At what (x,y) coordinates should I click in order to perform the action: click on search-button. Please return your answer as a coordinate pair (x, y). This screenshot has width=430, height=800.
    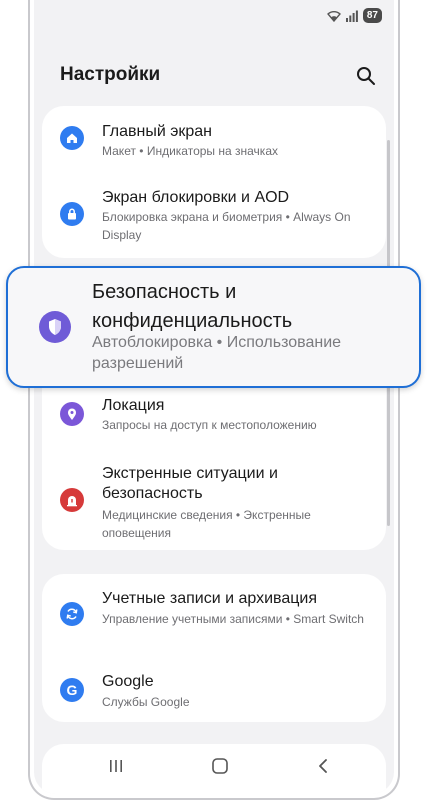
    Looking at the image, I should click on (366, 76).